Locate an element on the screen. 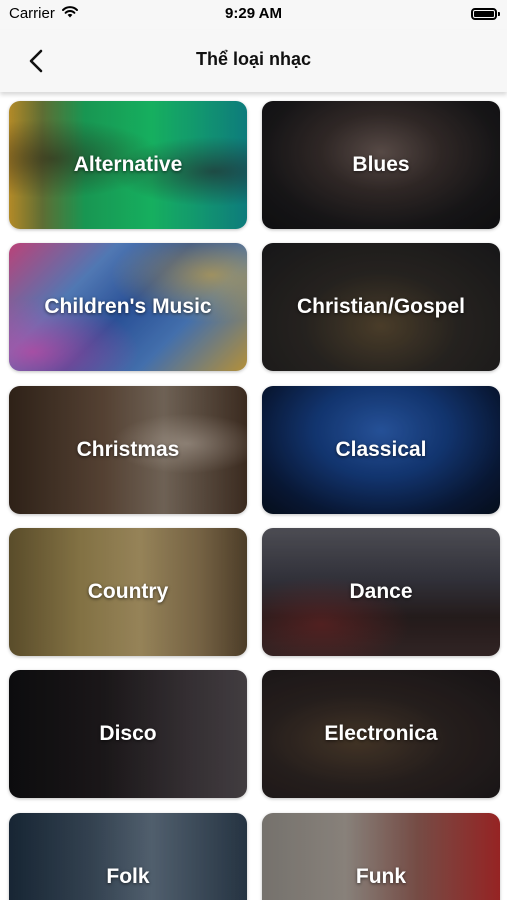  status-bar: Carrier 9:29 AM is located at coordinates (253, 15).